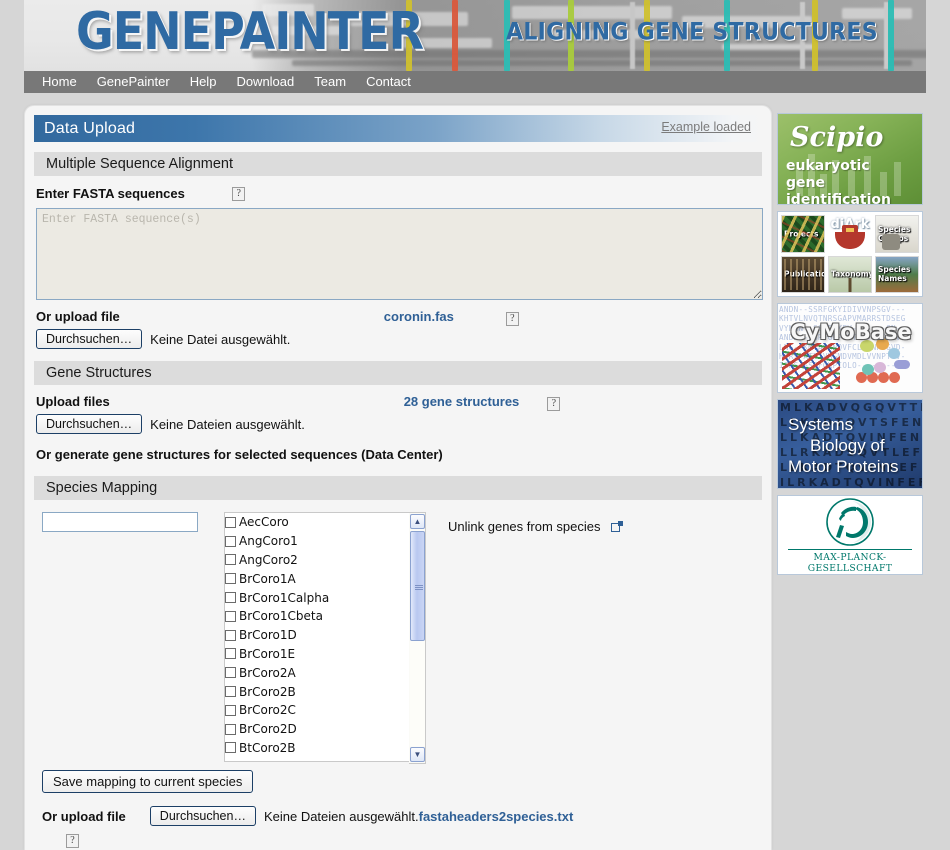 The height and width of the screenshot is (850, 950). What do you see at coordinates (524, 526) in the screenshot?
I see `unlink-label: Unlink genes from species` at bounding box center [524, 526].